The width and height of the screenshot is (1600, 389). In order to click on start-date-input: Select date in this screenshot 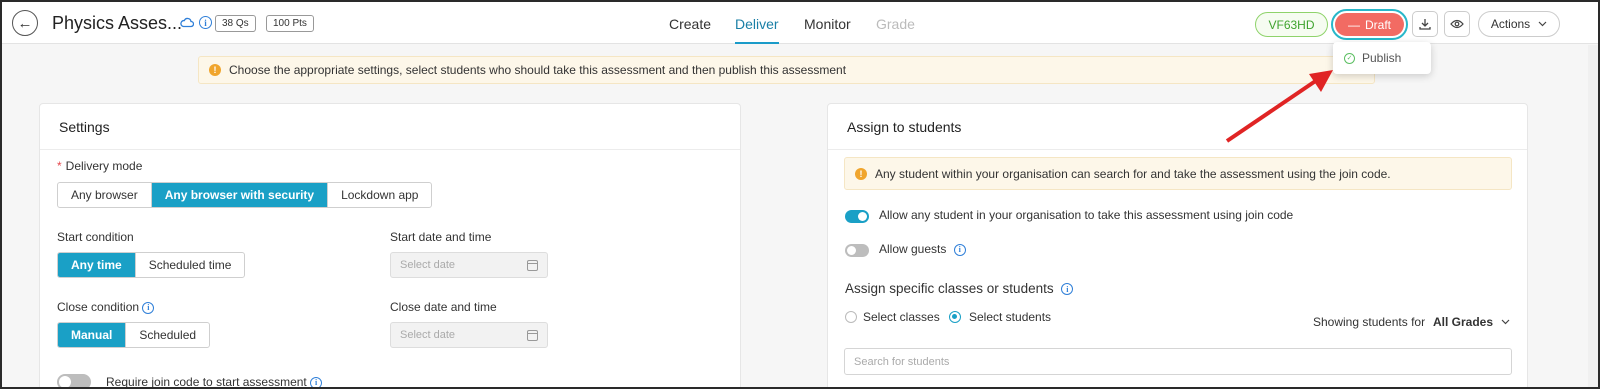, I will do `click(469, 265)`.